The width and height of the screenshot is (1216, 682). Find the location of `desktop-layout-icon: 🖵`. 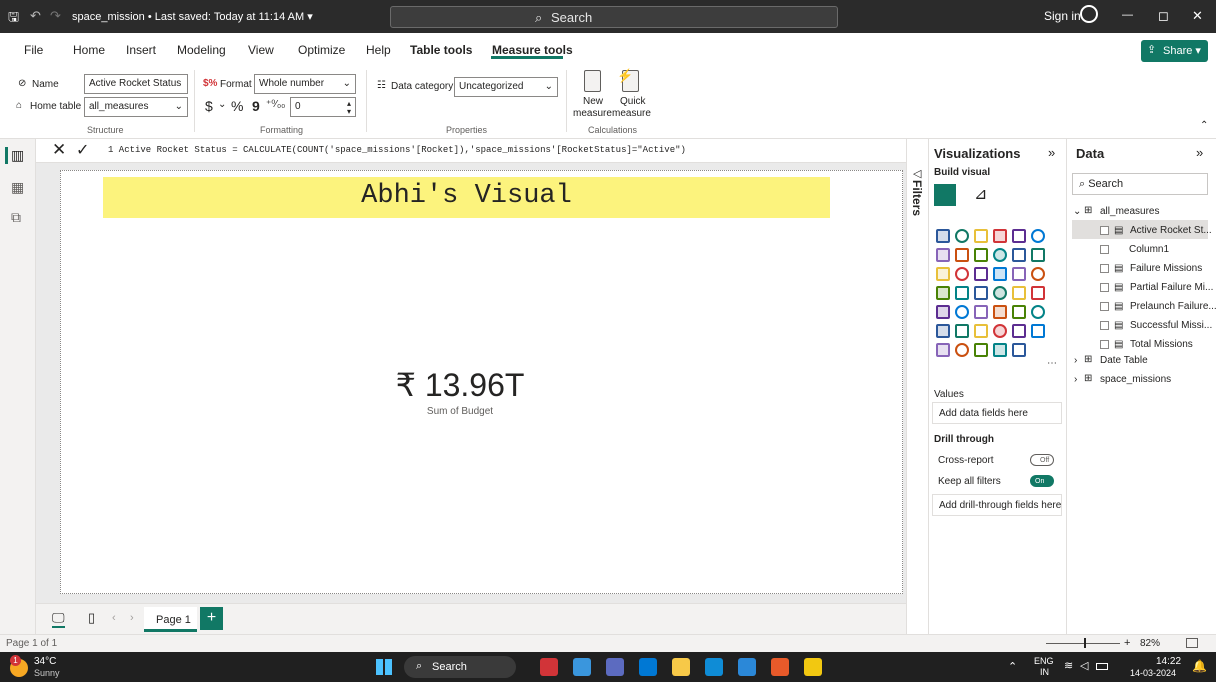

desktop-layout-icon: 🖵 is located at coordinates (58, 619).